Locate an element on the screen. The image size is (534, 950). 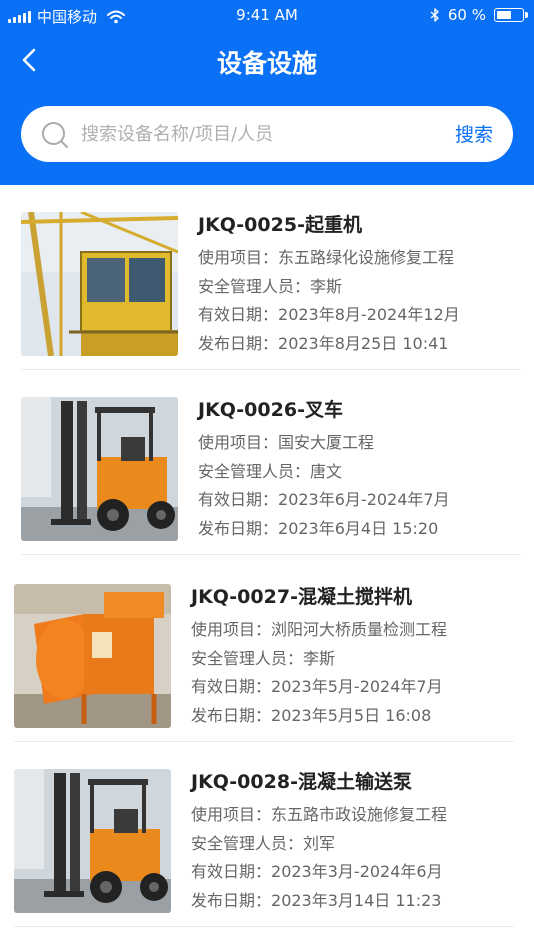
valid-value: 2023年5月-2024年7月 is located at coordinates (357, 686).